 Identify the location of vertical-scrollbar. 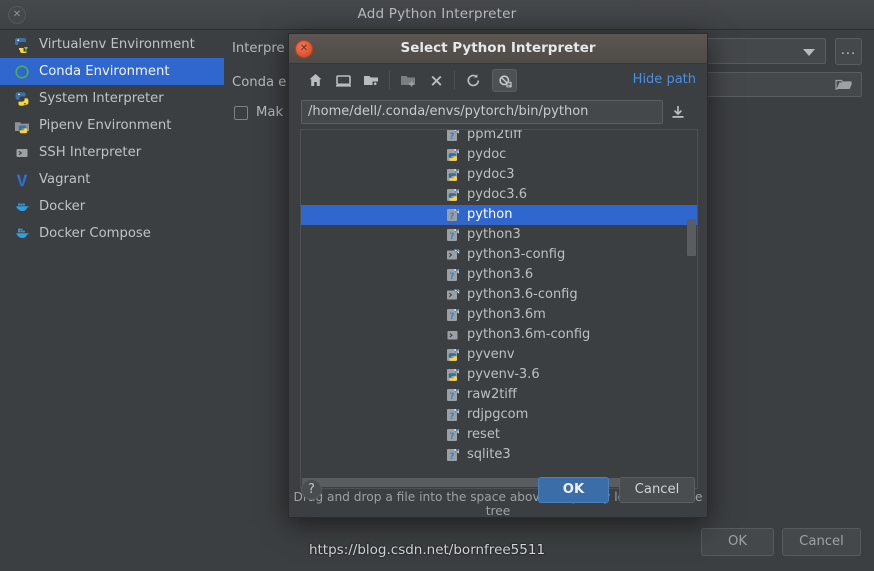
(691, 309).